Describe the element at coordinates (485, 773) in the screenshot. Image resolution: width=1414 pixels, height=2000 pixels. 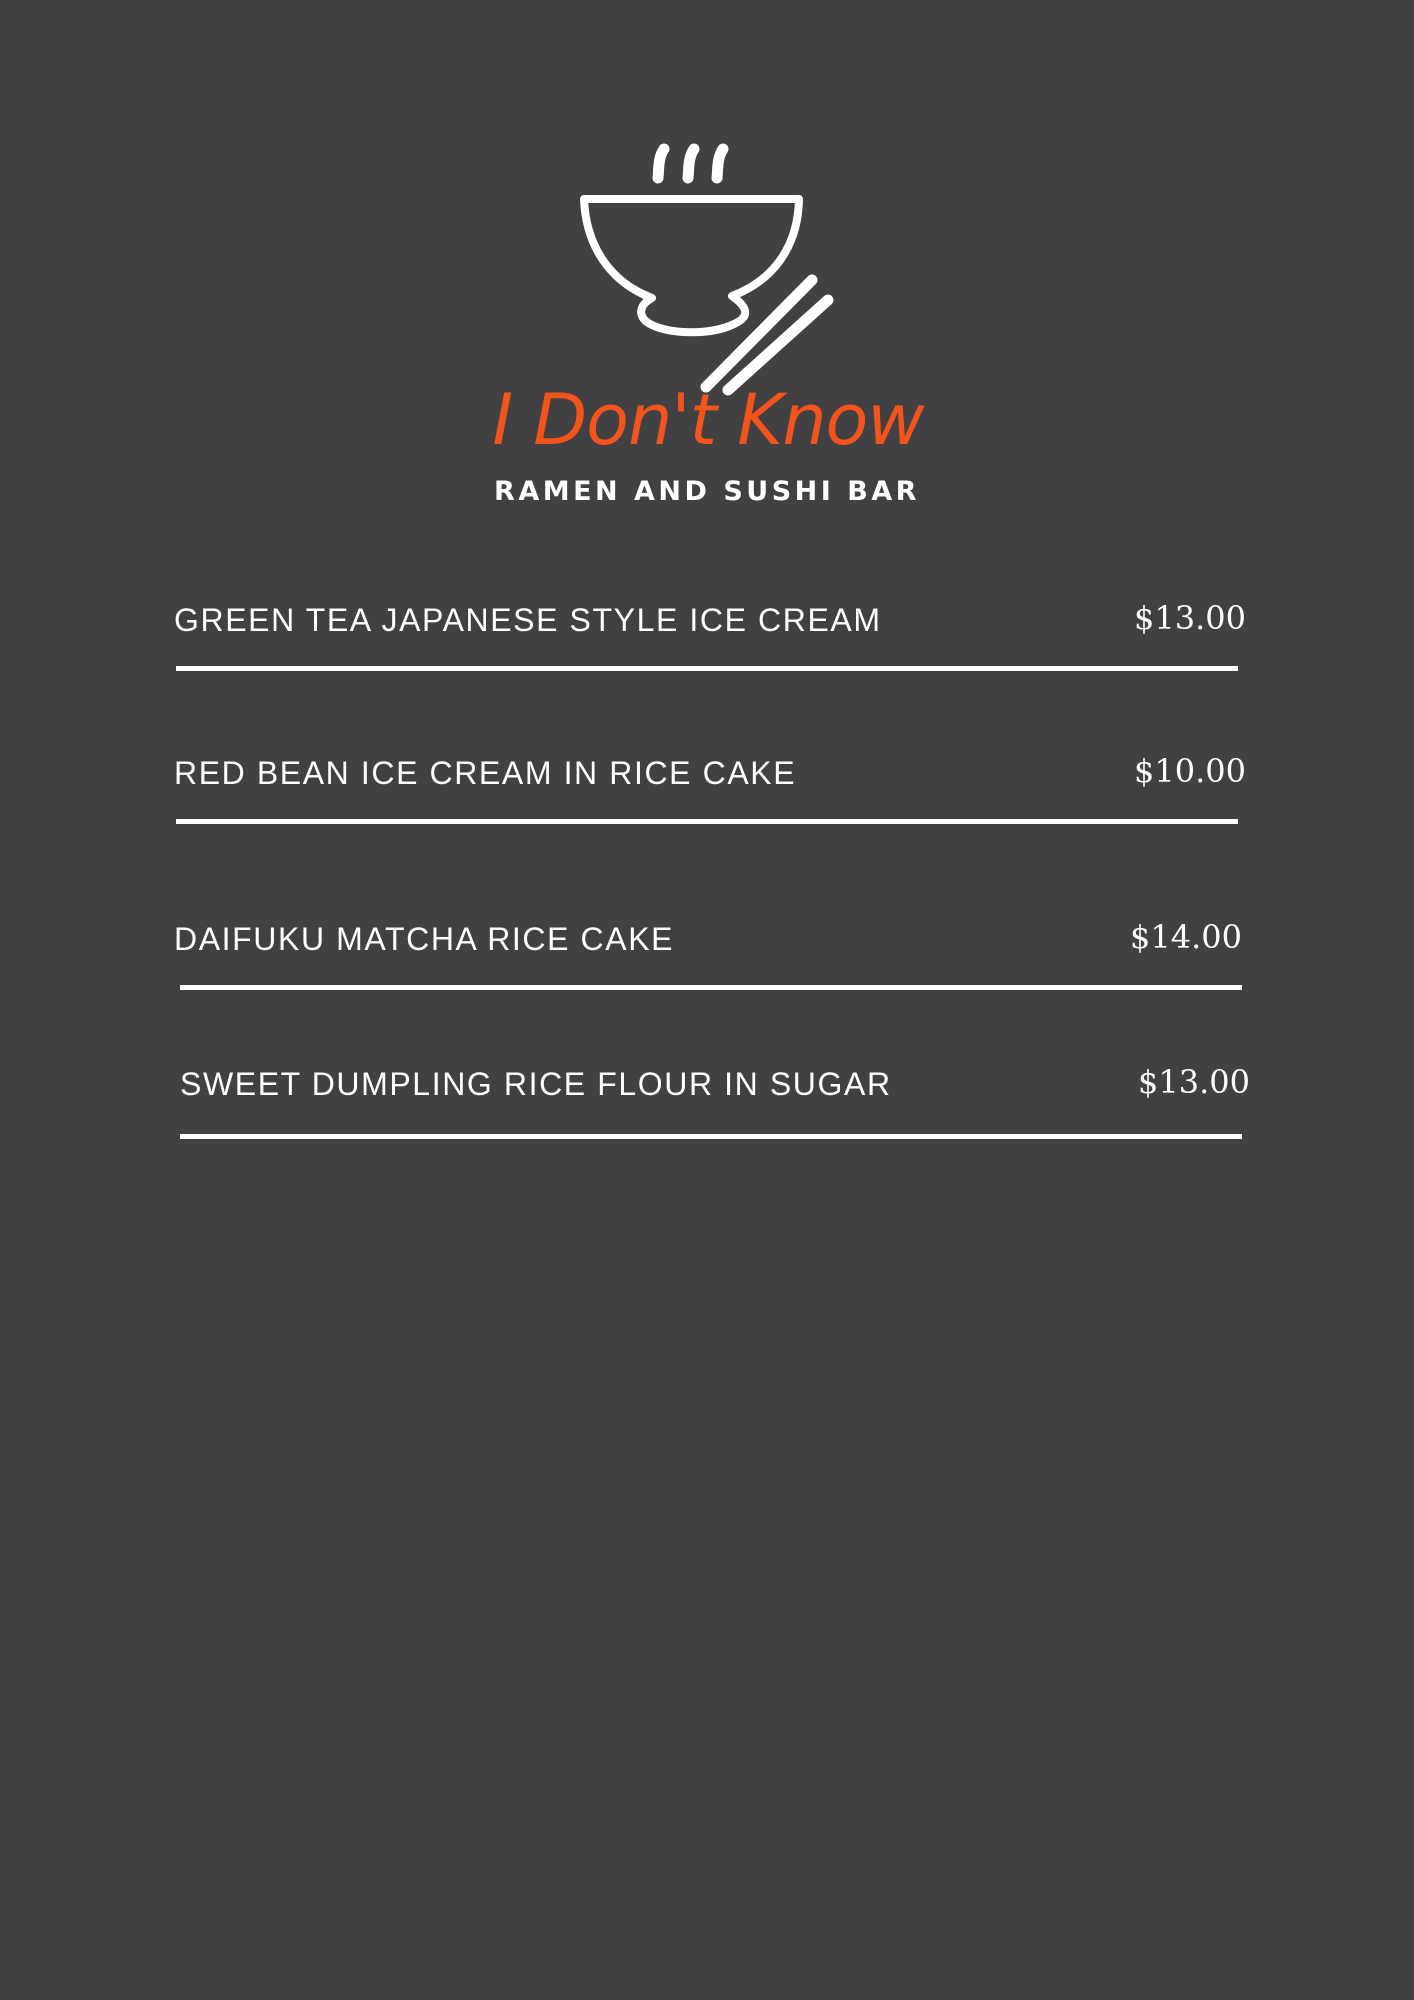
I see `menu-item-name: RED BEAN ICE CREAM IN RICE CAKE` at that location.